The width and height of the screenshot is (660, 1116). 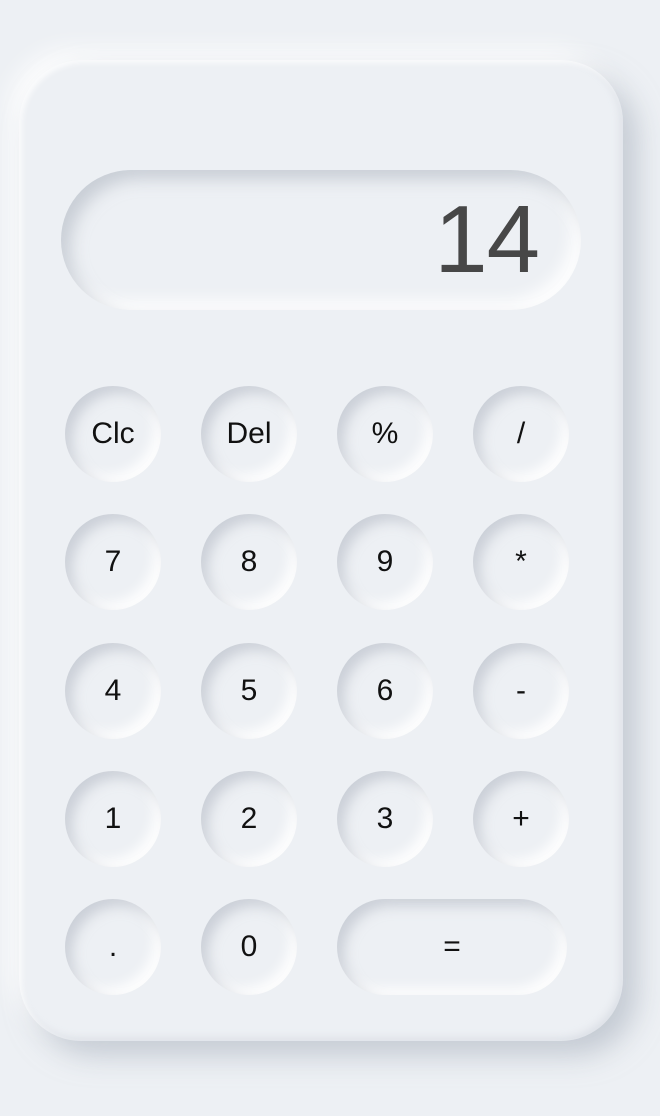 What do you see at coordinates (249, 562) in the screenshot?
I see `digit-8-button: 8` at bounding box center [249, 562].